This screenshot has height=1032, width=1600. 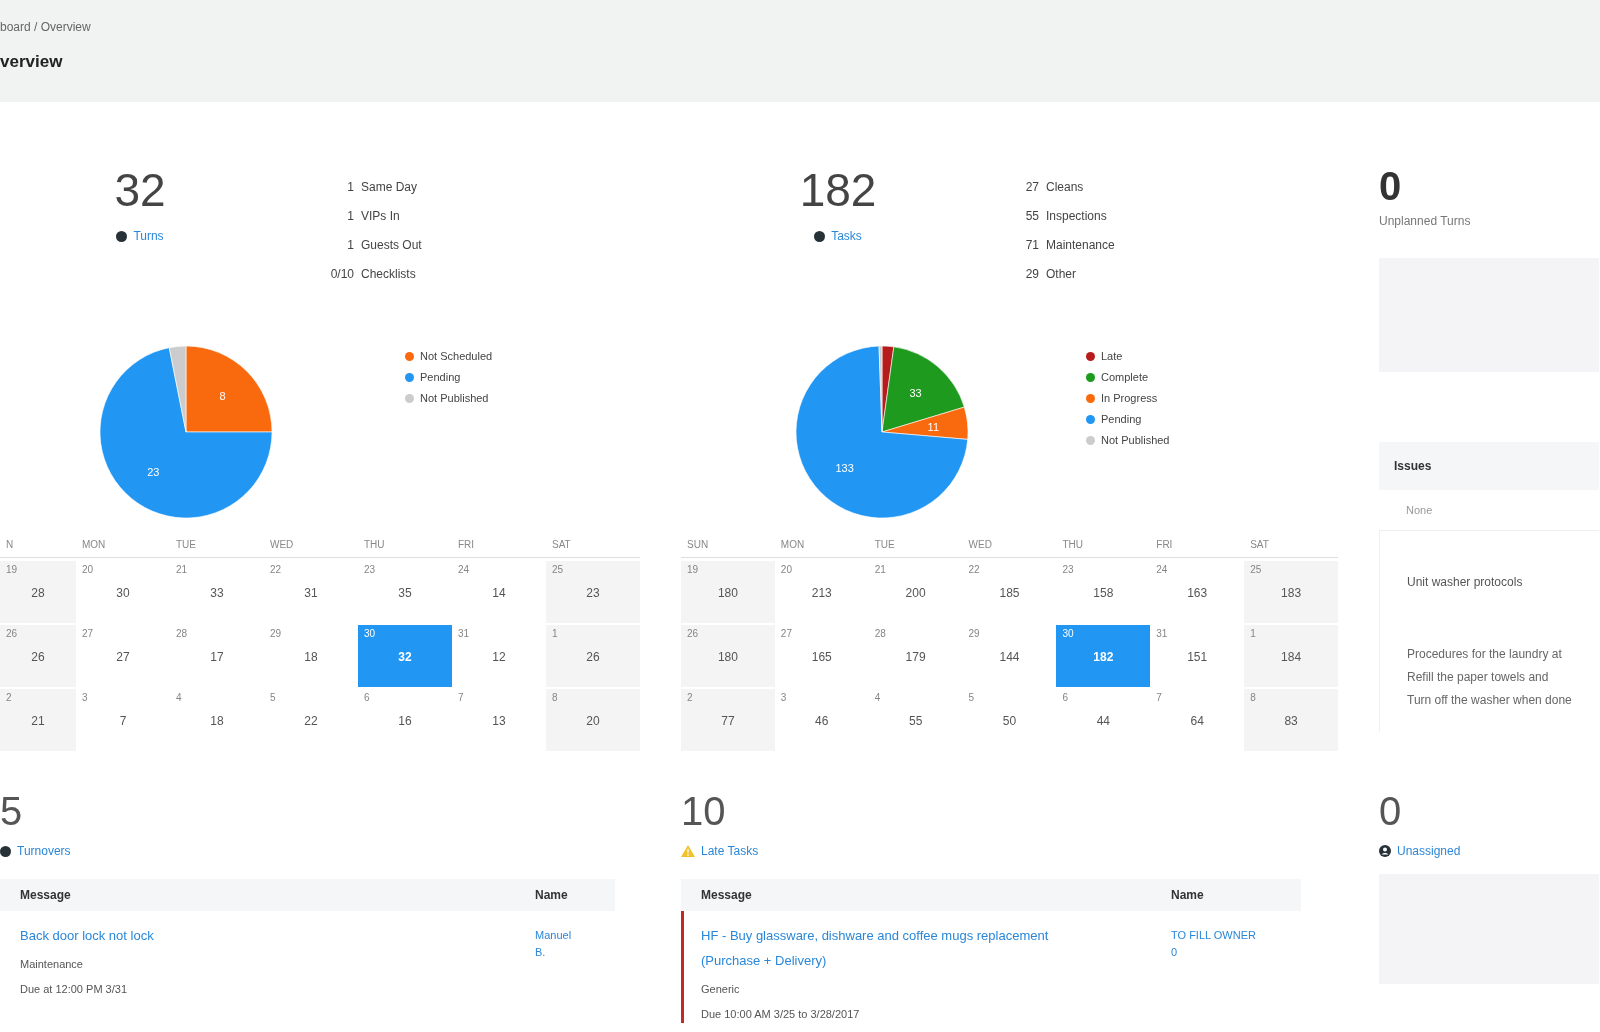 I want to click on day-count: 77, so click(x=728, y=721).